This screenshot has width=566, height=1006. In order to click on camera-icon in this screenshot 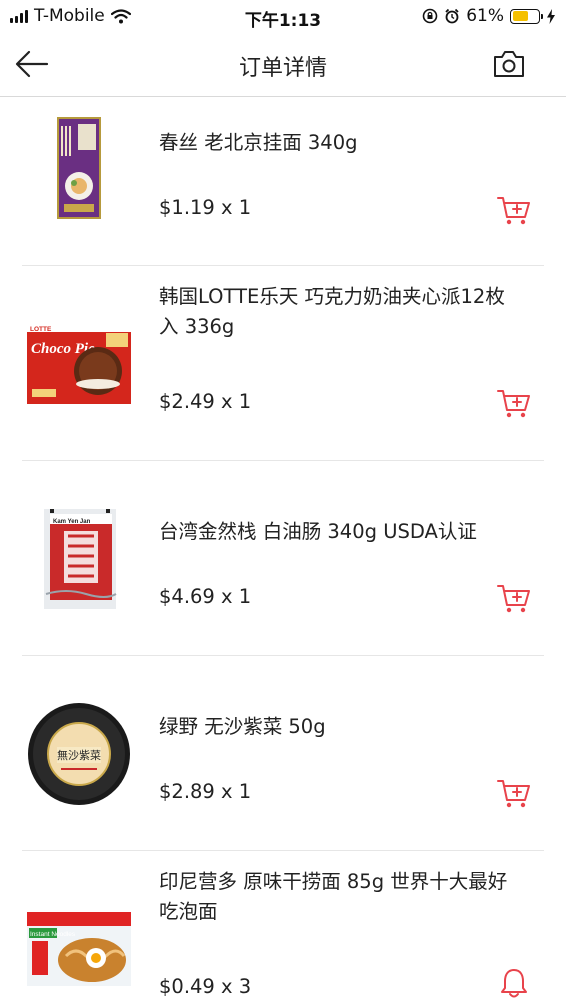, I will do `click(509, 64)`.